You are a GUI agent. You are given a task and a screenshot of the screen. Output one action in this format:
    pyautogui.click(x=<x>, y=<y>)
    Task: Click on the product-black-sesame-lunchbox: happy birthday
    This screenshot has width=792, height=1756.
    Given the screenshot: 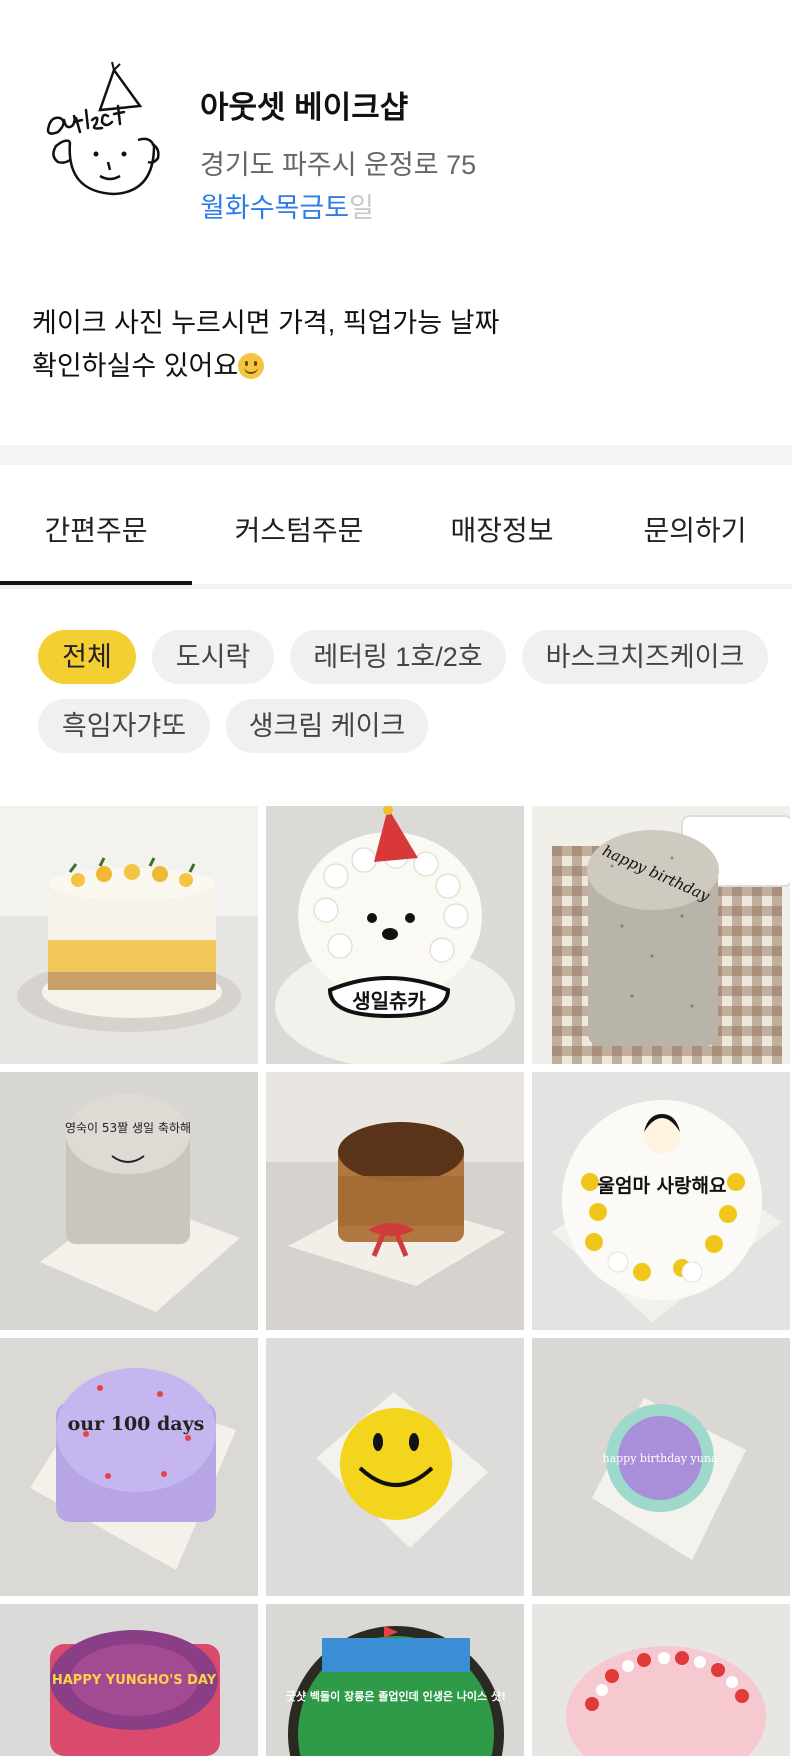 What is the action you would take?
    pyautogui.click(x=661, y=935)
    